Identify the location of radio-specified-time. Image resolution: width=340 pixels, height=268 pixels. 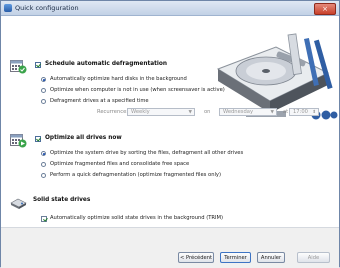
(43, 101).